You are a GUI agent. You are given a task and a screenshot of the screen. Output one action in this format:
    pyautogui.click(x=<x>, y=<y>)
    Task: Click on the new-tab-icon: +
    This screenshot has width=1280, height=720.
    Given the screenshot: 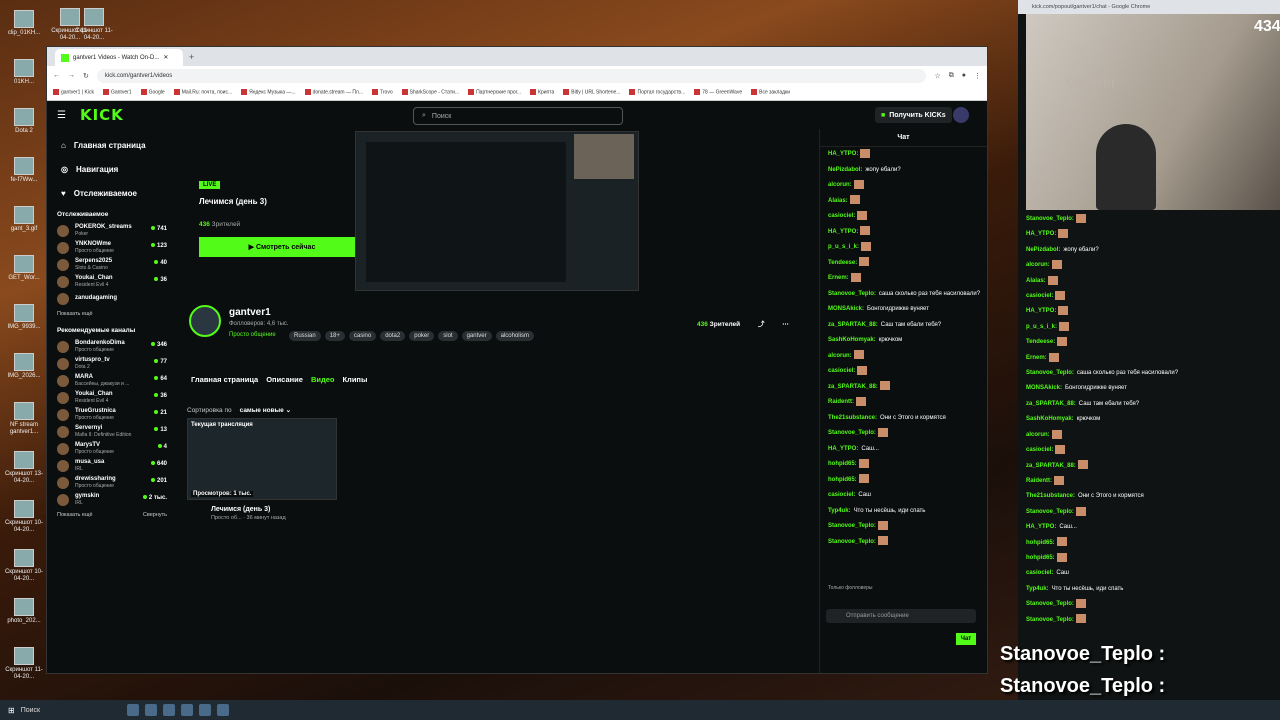 What is the action you would take?
    pyautogui.click(x=191, y=57)
    